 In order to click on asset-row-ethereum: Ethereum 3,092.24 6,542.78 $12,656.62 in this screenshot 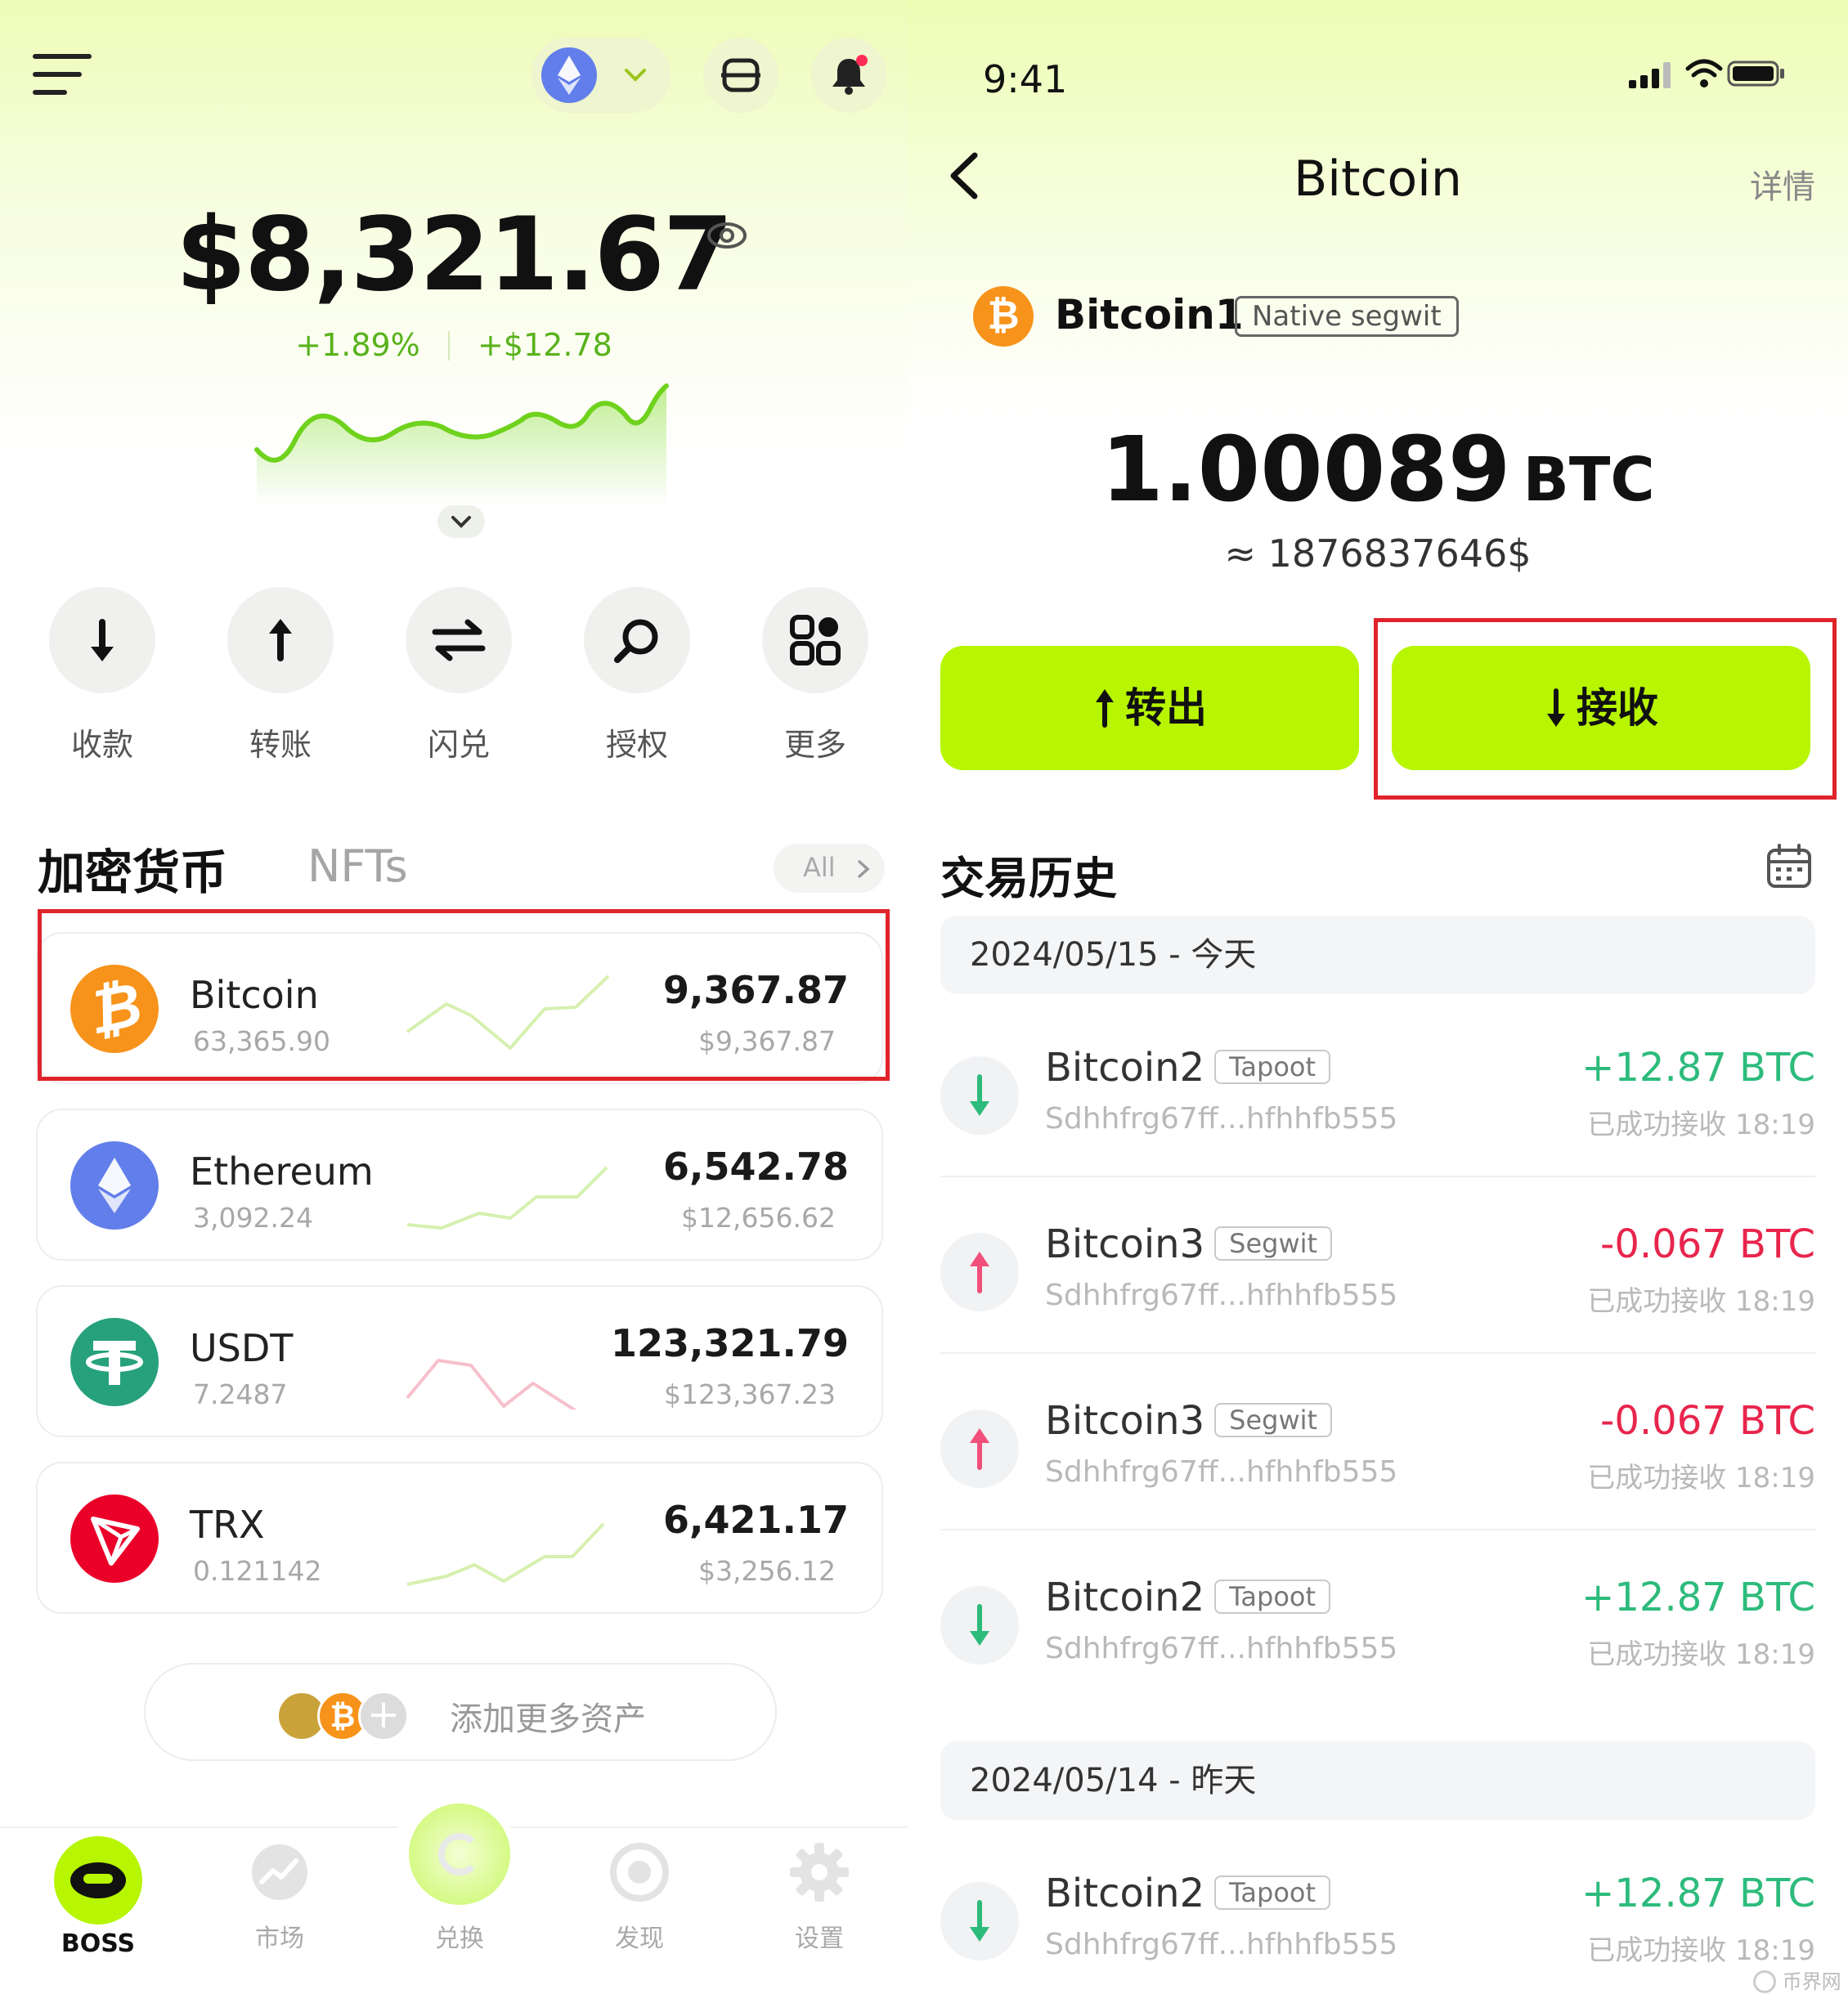, I will do `click(459, 1185)`.